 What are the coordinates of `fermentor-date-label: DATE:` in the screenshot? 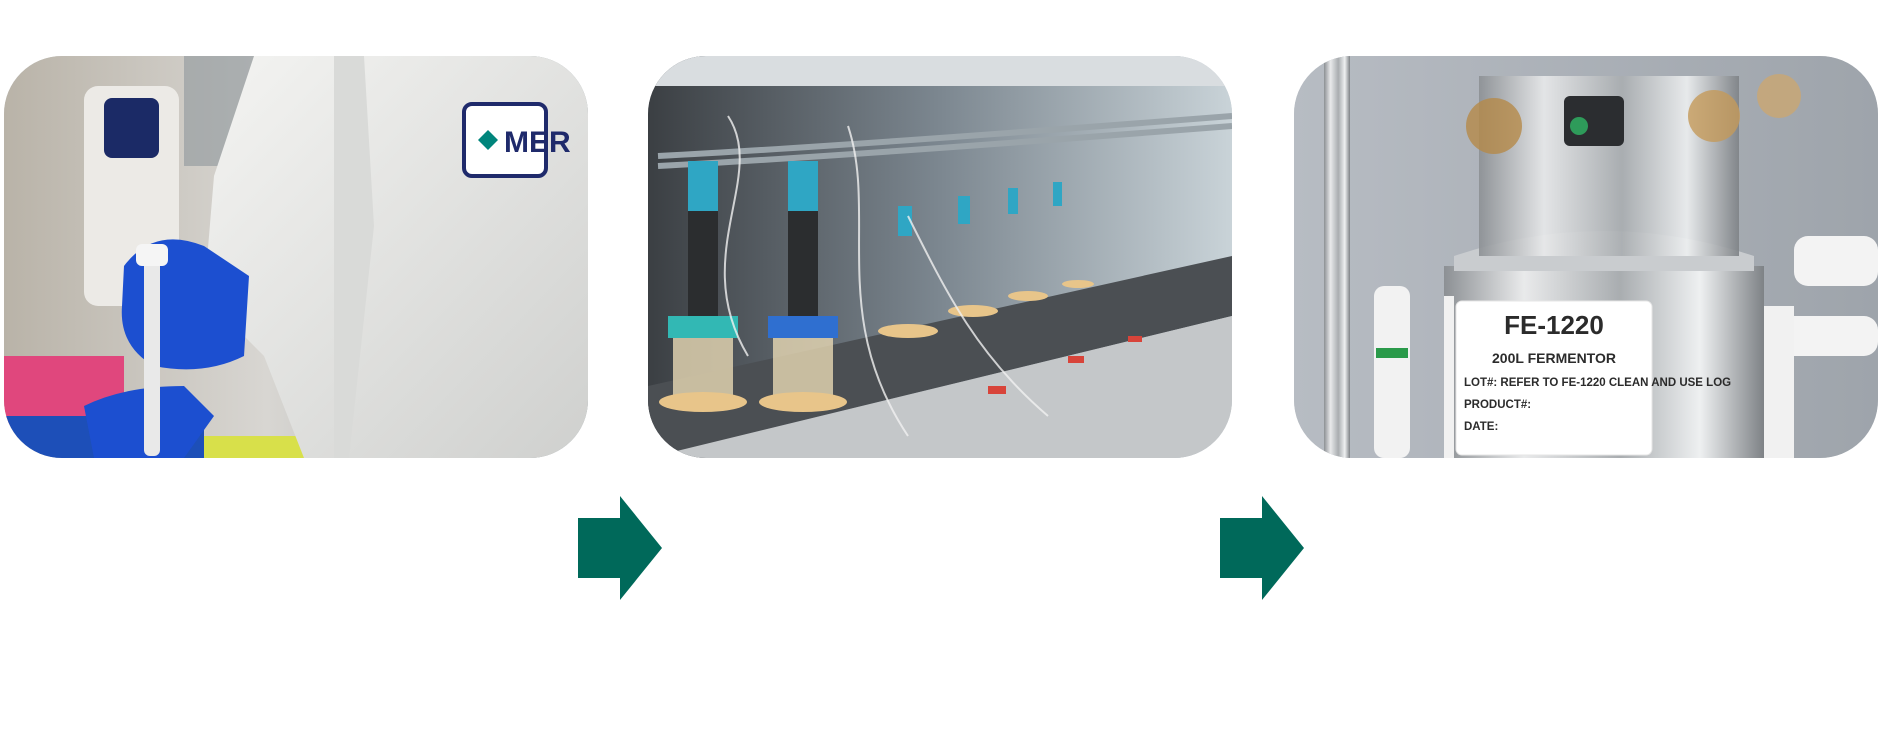 It's located at (1481, 427).